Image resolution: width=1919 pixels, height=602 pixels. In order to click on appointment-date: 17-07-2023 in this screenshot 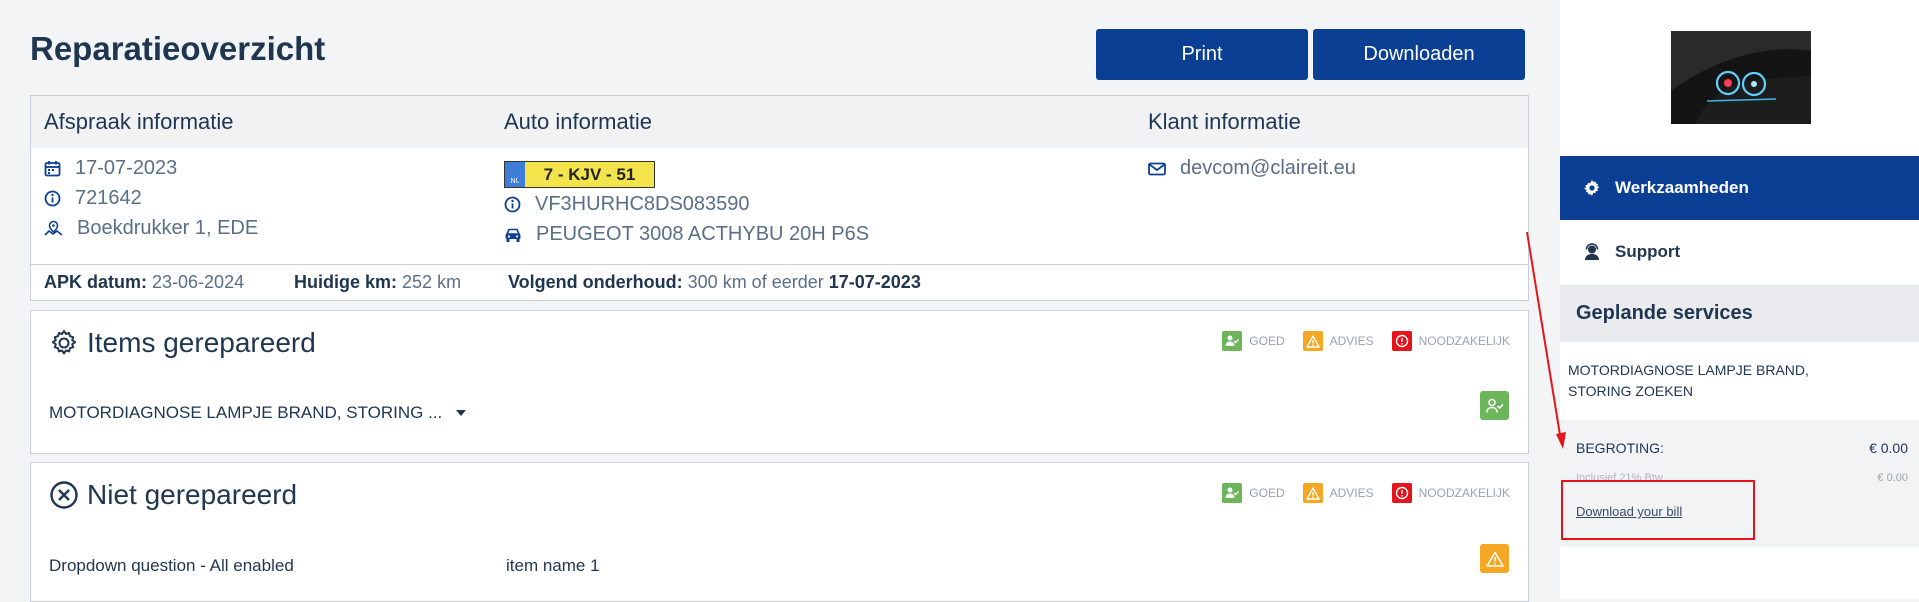, I will do `click(110, 168)`.